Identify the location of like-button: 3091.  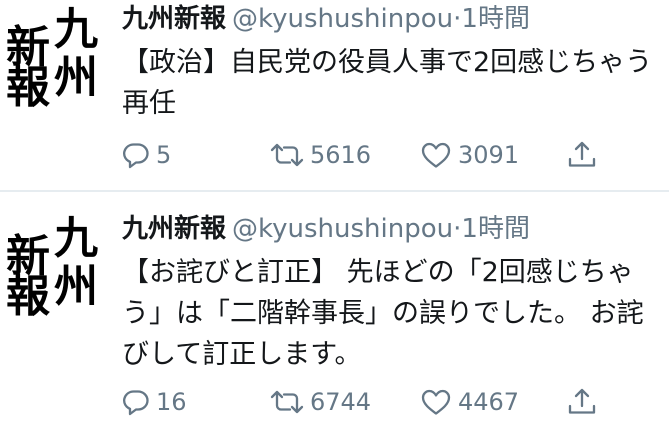
(469, 155).